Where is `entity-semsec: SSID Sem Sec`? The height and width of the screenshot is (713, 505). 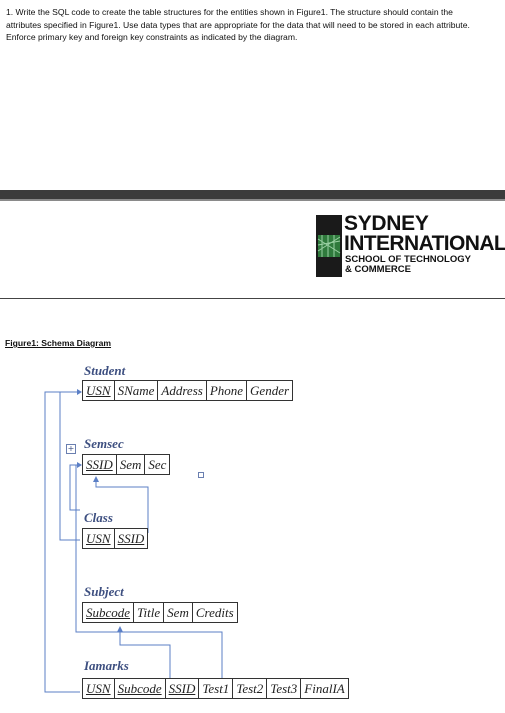 entity-semsec: SSID Sem Sec is located at coordinates (126, 464).